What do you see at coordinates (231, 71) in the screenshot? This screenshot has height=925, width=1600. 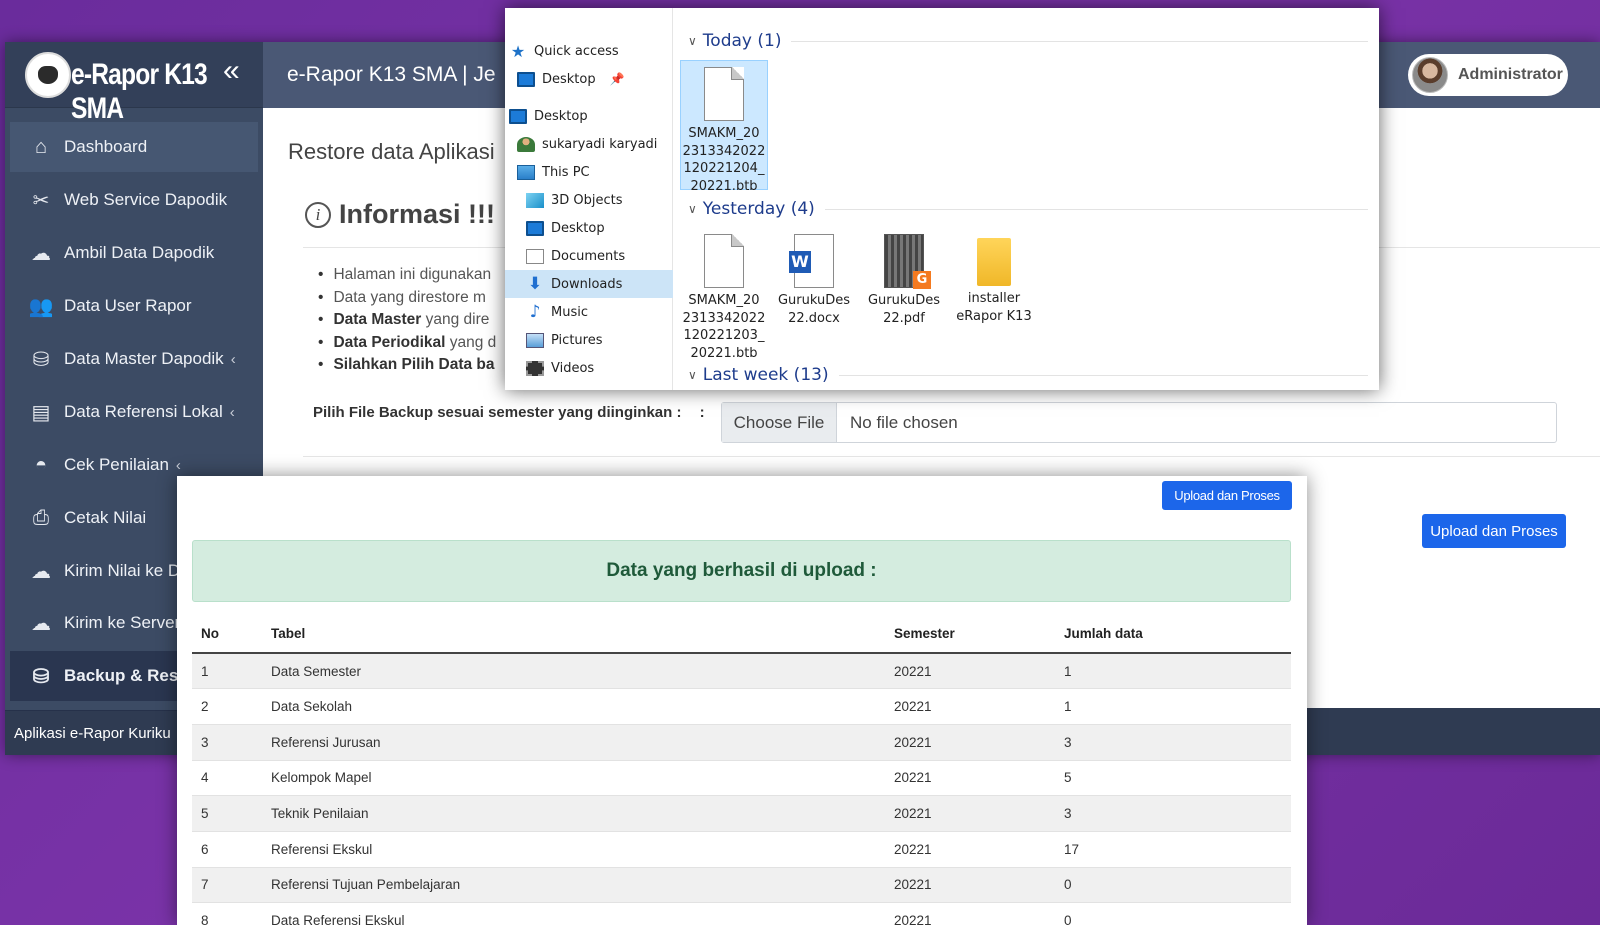 I see `collapse-sidebar-icon: «` at bounding box center [231, 71].